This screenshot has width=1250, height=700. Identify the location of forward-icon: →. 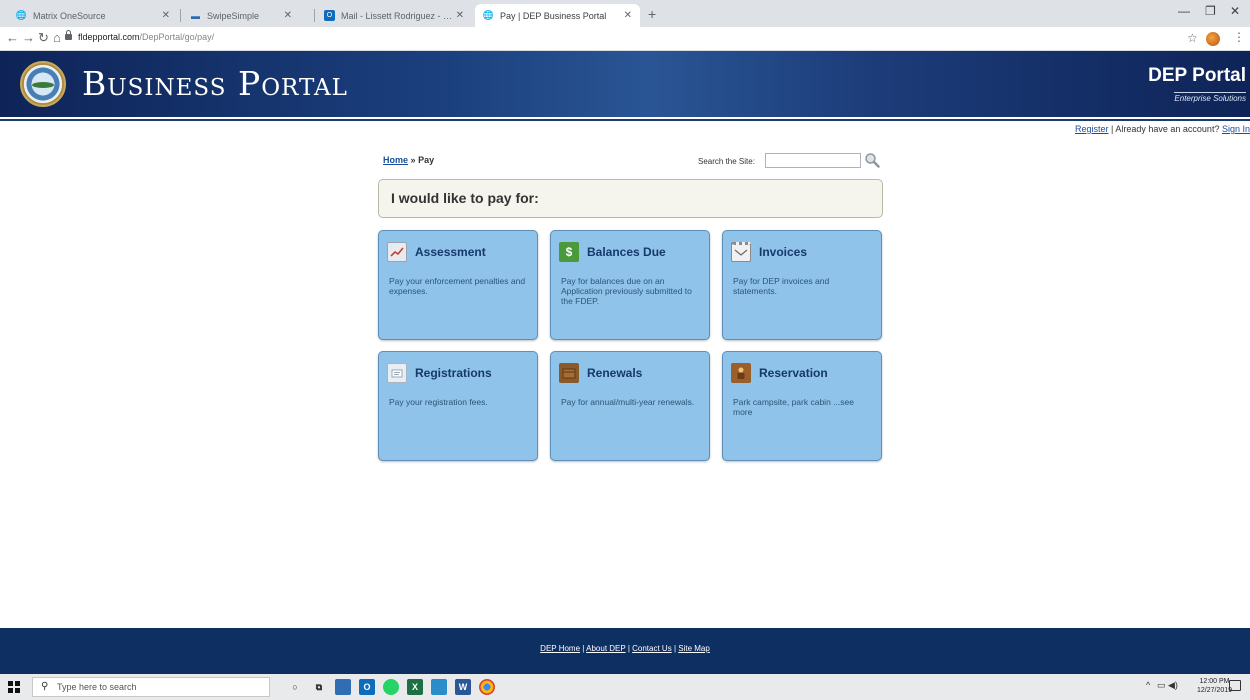
(28, 37).